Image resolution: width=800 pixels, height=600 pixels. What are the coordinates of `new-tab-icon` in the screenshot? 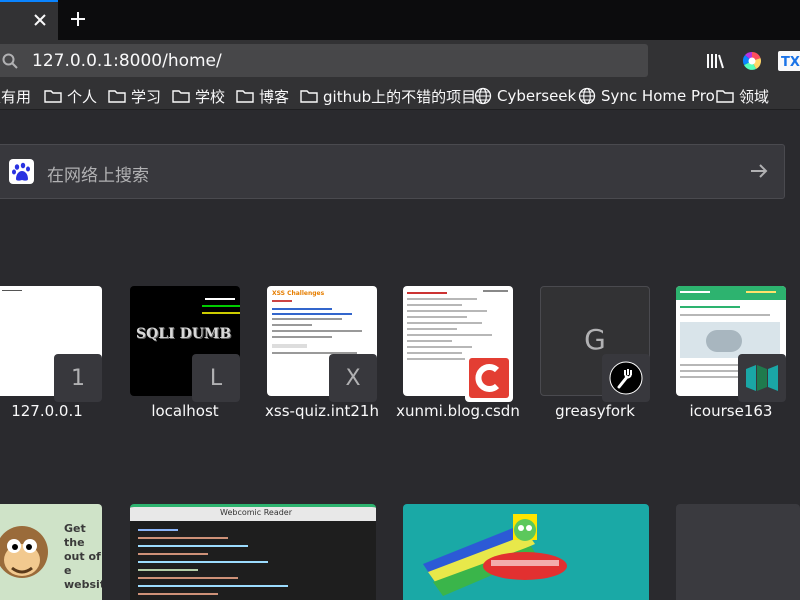 It's located at (78, 19).